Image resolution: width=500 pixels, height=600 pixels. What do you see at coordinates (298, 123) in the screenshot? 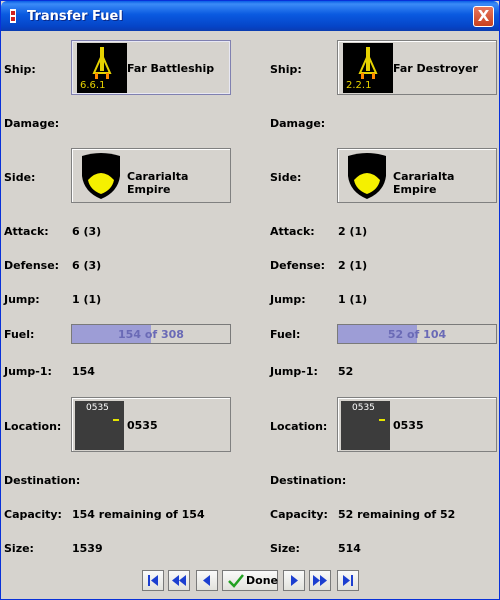
I see `damage-label-right: Damage:` at bounding box center [298, 123].